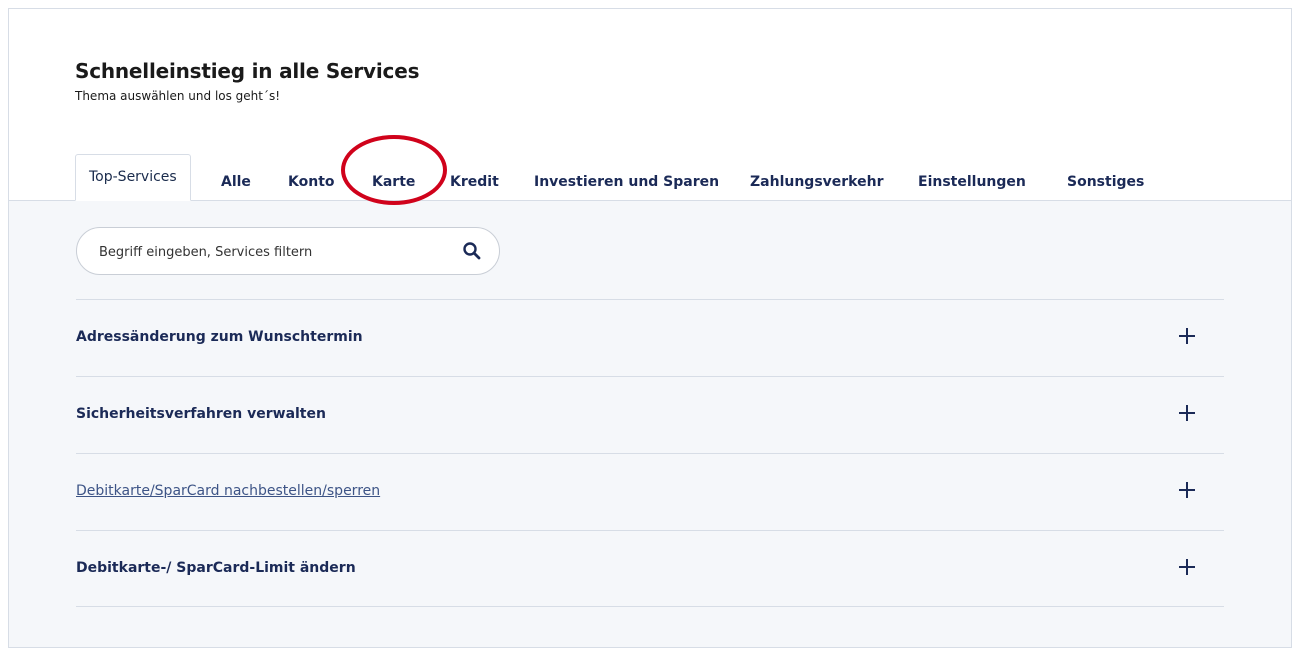  What do you see at coordinates (650, 337) in the screenshot?
I see `service-item-adressaenderung: Adressänderung zum Wunschtermin` at bounding box center [650, 337].